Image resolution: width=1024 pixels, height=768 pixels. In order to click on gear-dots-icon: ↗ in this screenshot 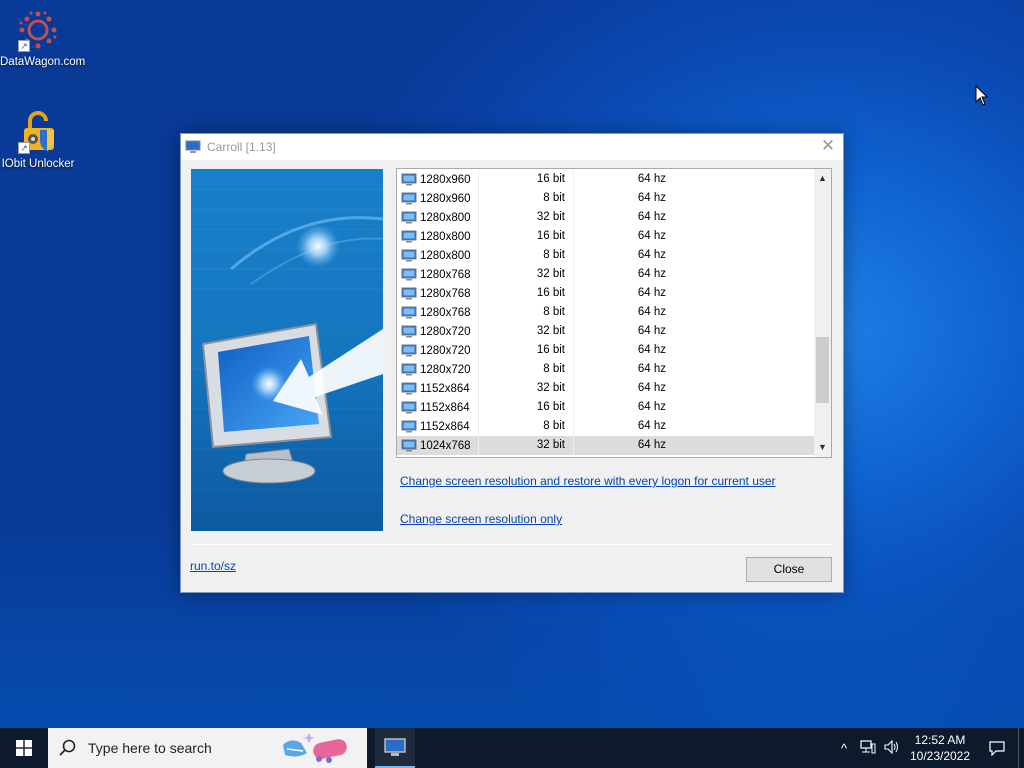, I will do `click(38, 30)`.